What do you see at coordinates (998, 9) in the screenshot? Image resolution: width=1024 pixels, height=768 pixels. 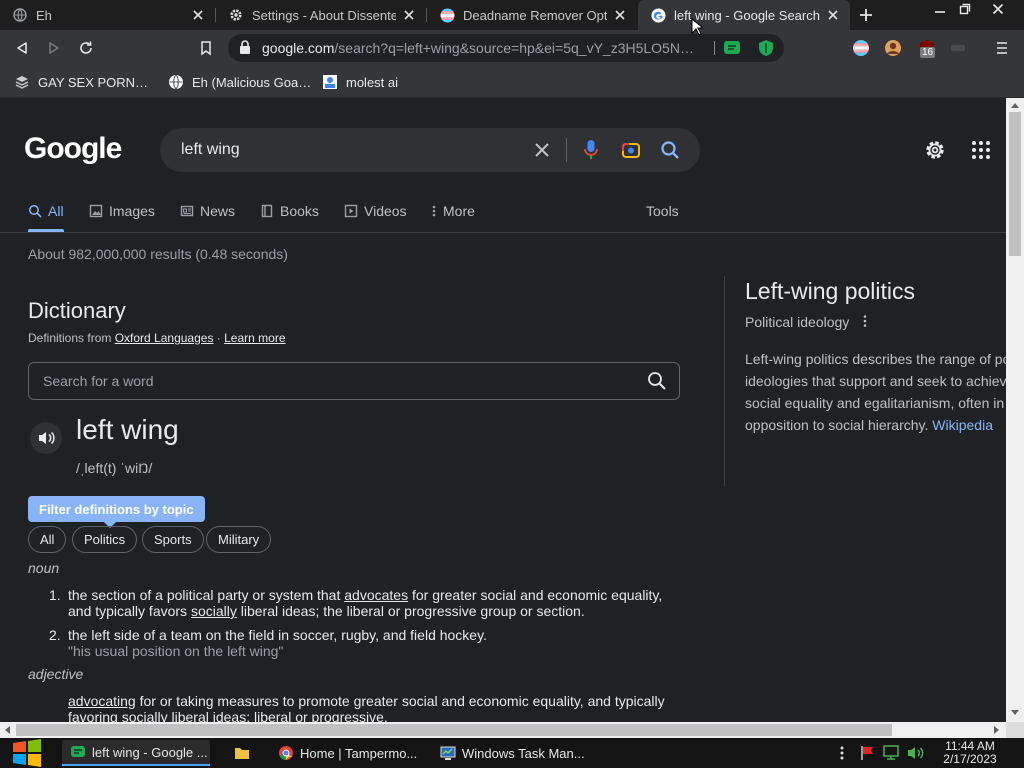 I see `close-window-button` at bounding box center [998, 9].